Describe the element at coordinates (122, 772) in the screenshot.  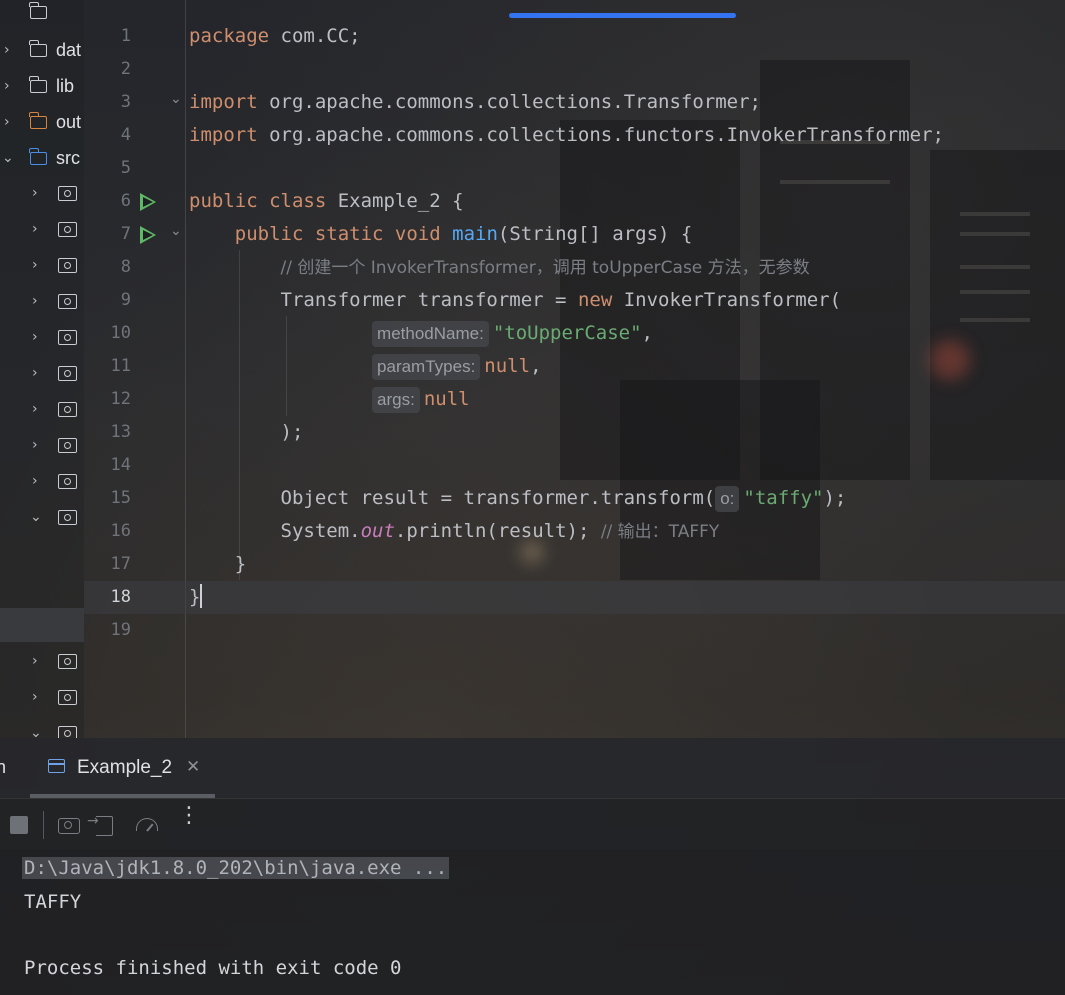
I see `run-tab-example2: Example_2 ✕` at that location.